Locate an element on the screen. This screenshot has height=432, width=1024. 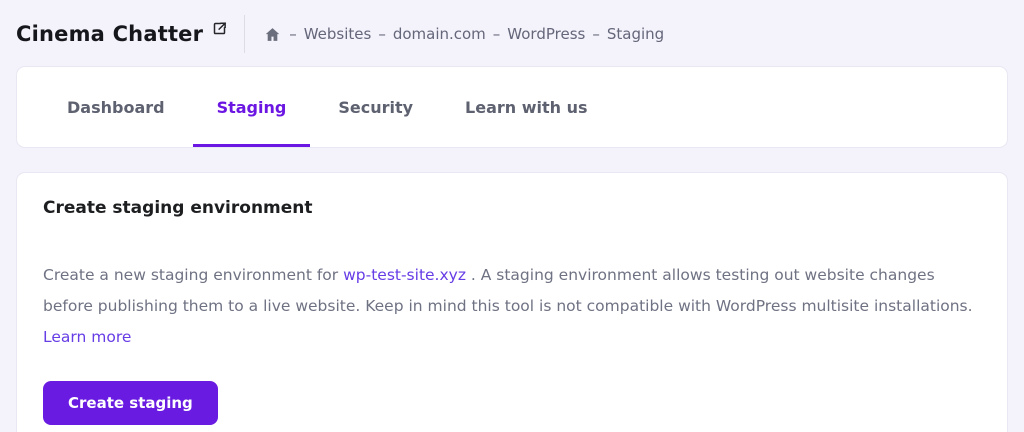
header-divider is located at coordinates (245, 34).